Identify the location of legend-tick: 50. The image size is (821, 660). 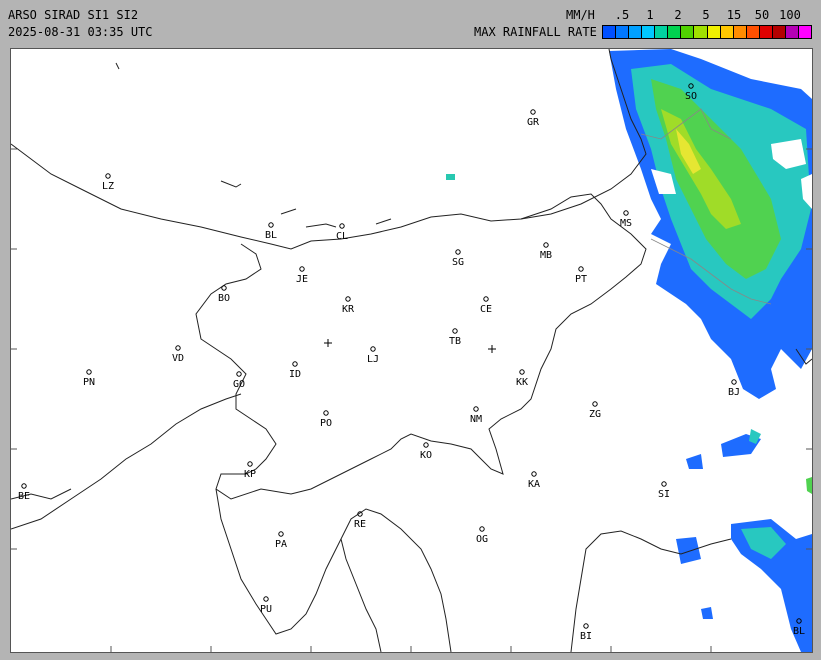
(762, 15).